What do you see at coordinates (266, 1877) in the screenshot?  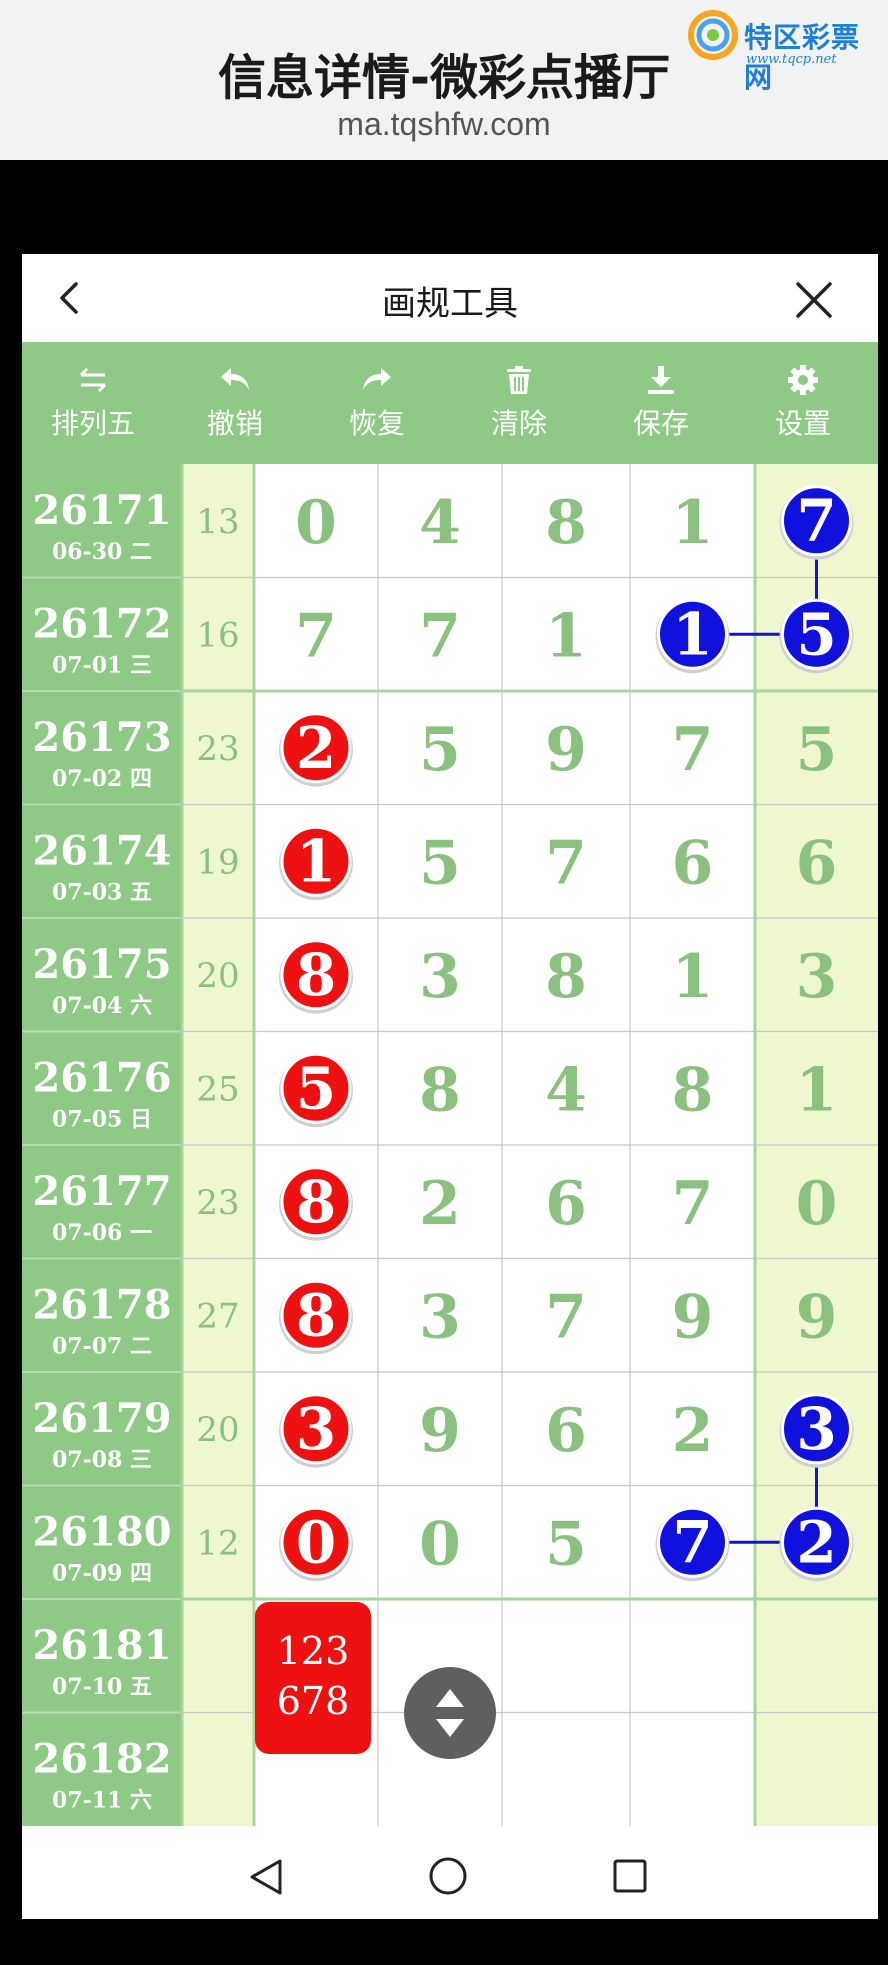 I see `nav-back-icon` at bounding box center [266, 1877].